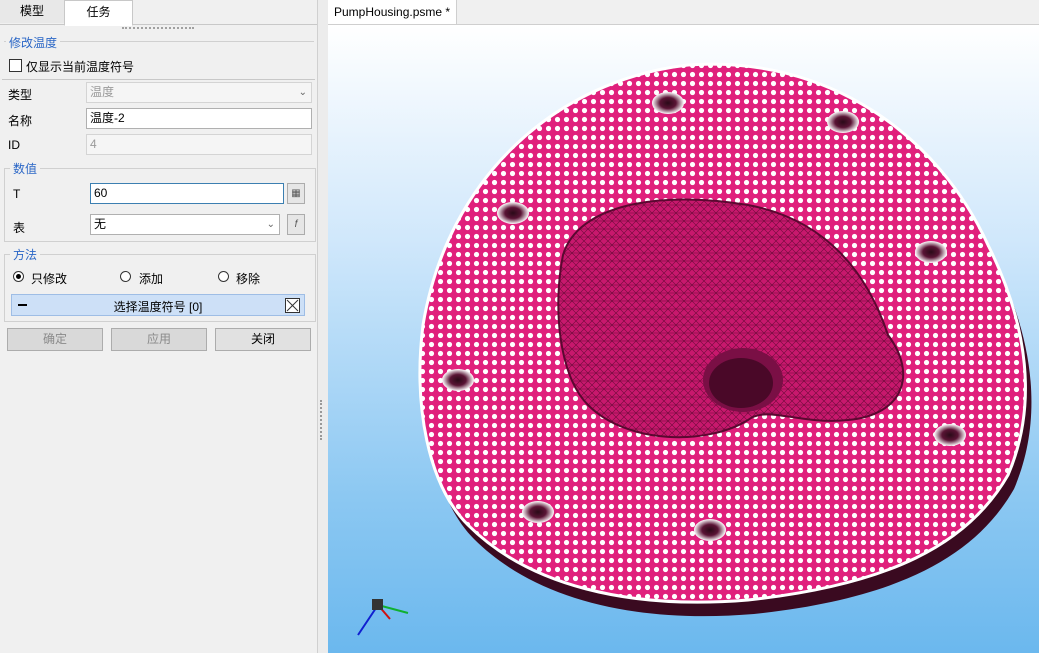  I want to click on only-current-checkbox, so click(15, 65).